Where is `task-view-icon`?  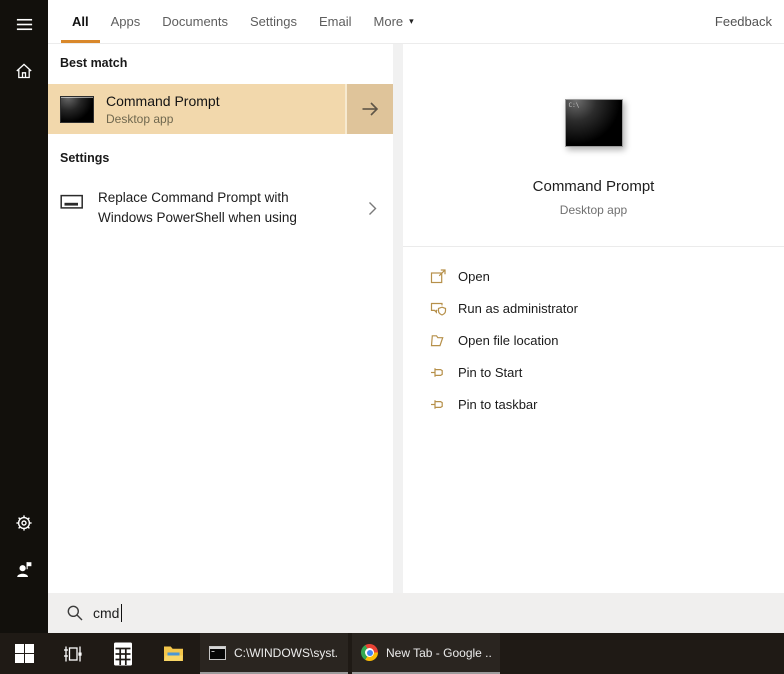
task-view-icon is located at coordinates (73, 653).